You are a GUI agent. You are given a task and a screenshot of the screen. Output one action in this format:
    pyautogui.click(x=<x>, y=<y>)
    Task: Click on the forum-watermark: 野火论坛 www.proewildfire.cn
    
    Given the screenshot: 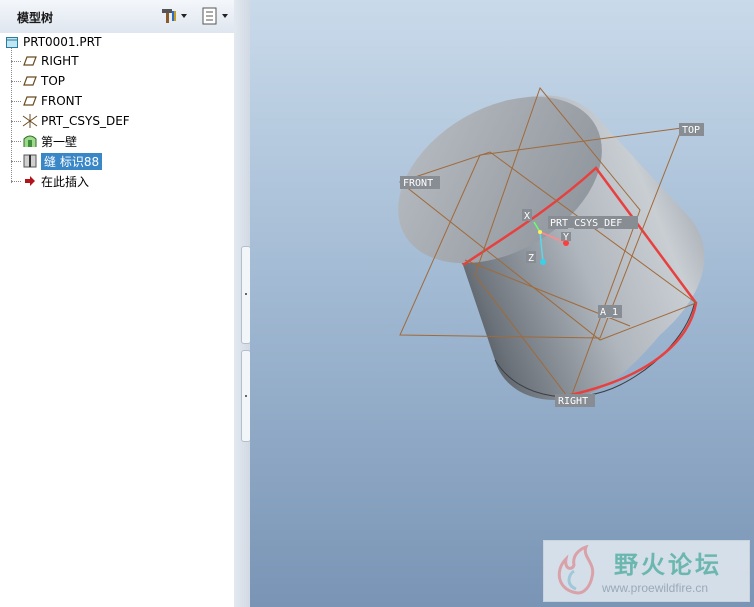 What is the action you would take?
    pyautogui.click(x=646, y=571)
    